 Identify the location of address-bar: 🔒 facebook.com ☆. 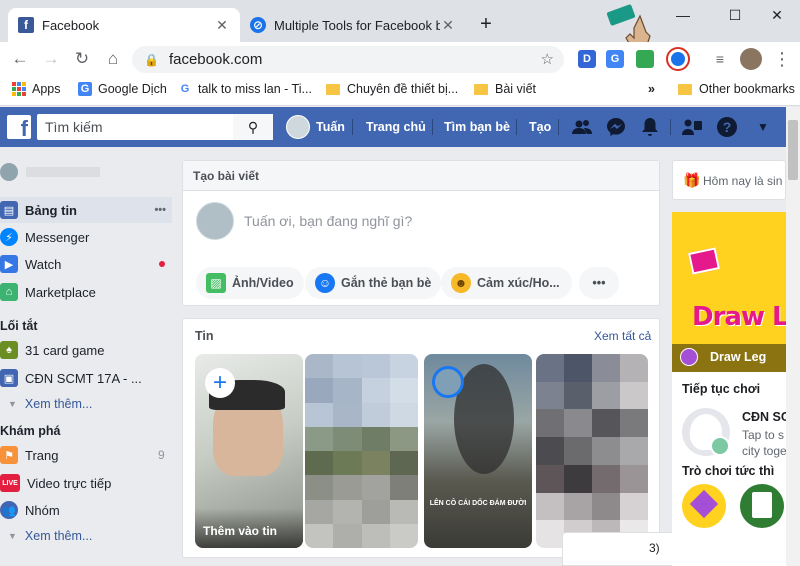
(348, 59).